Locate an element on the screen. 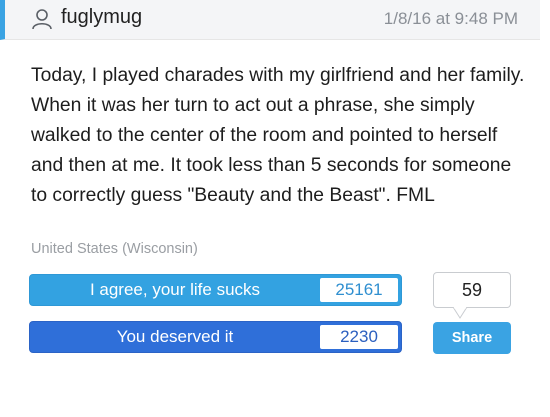 This screenshot has width=550, height=417. deserved-label: You deserved it is located at coordinates (175, 336).